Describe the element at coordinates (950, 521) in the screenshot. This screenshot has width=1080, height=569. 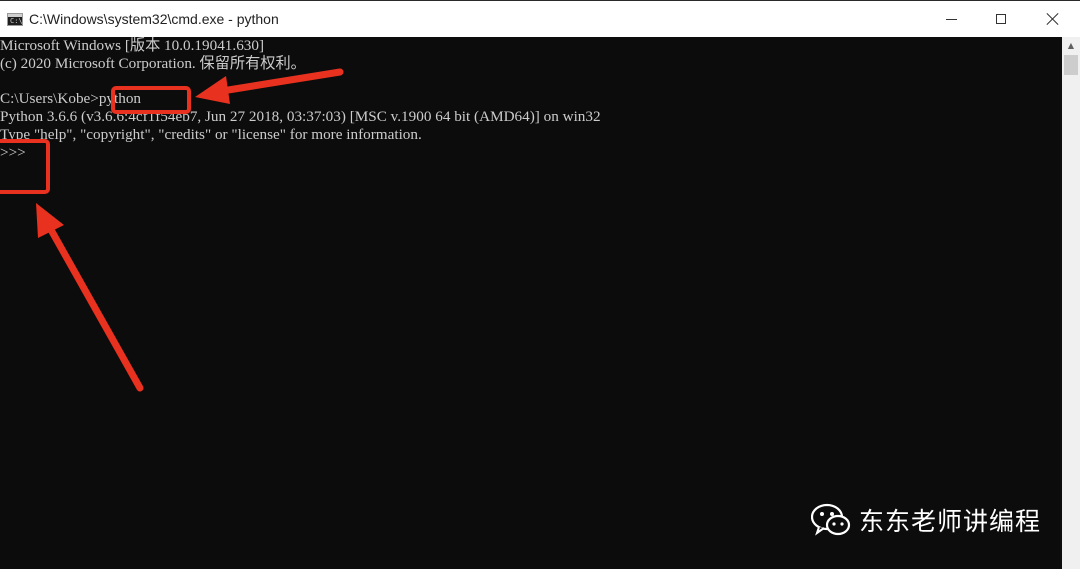
I see `watermark-text: 东东老师讲编程` at that location.